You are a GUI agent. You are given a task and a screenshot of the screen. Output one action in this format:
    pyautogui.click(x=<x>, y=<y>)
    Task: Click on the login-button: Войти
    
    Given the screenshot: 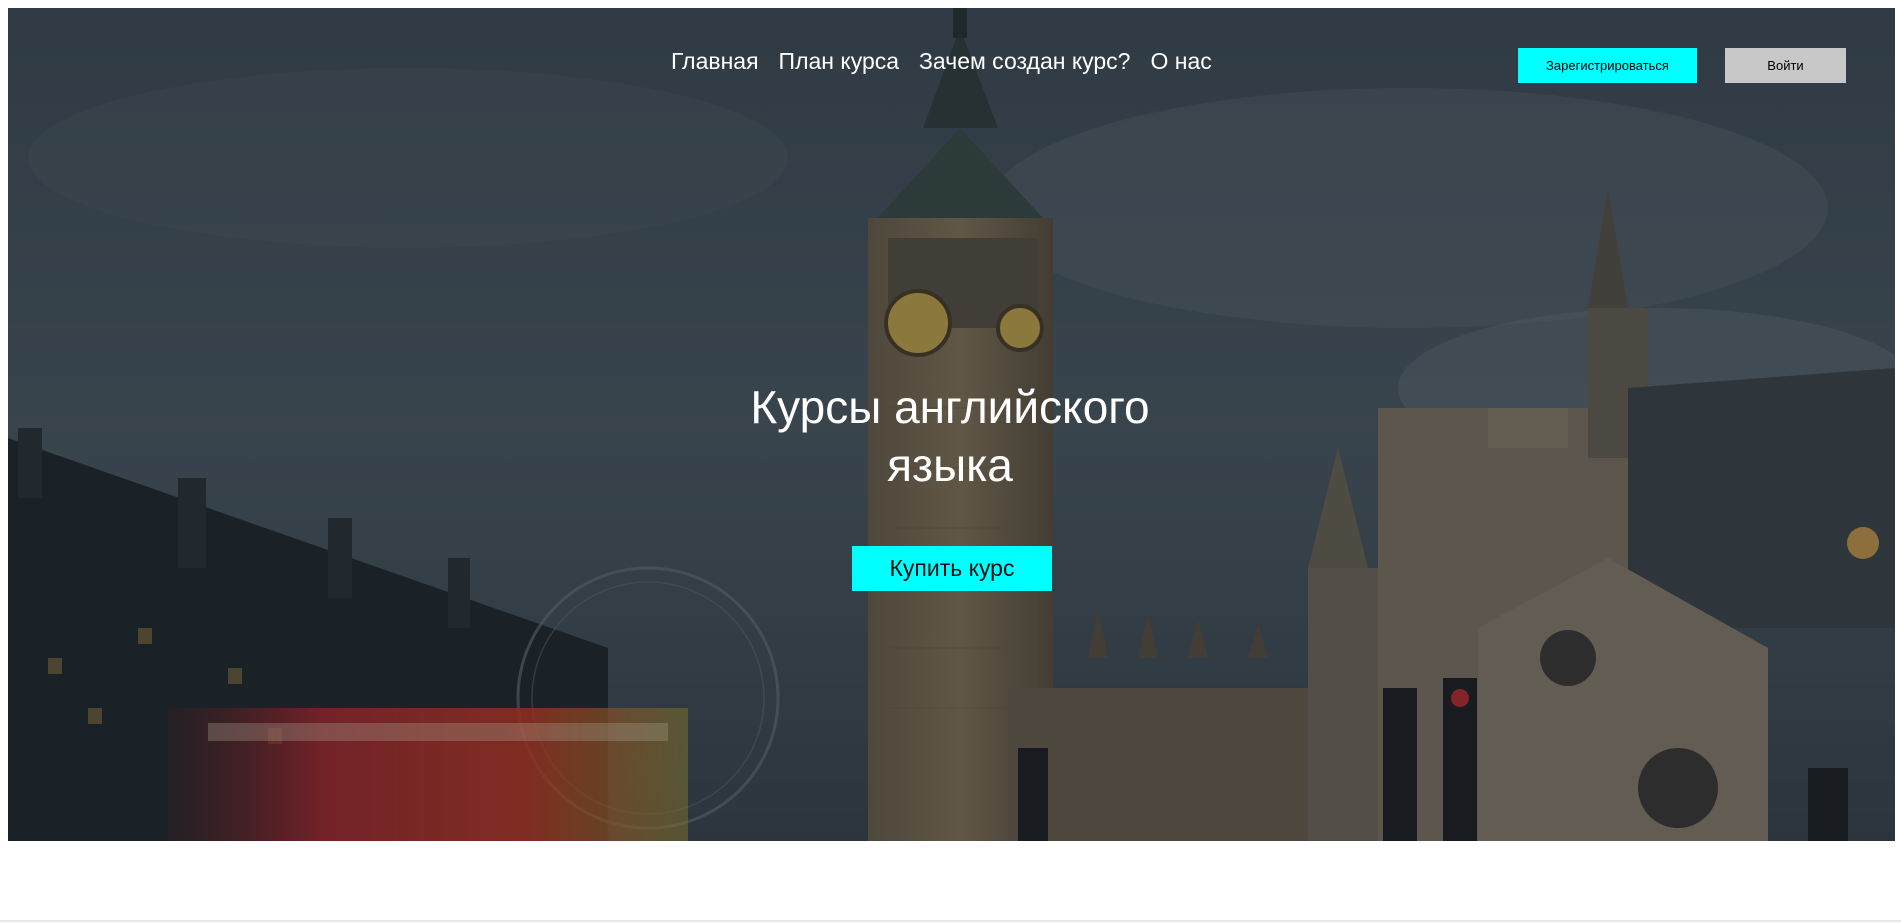 What is the action you would take?
    pyautogui.click(x=1785, y=65)
    